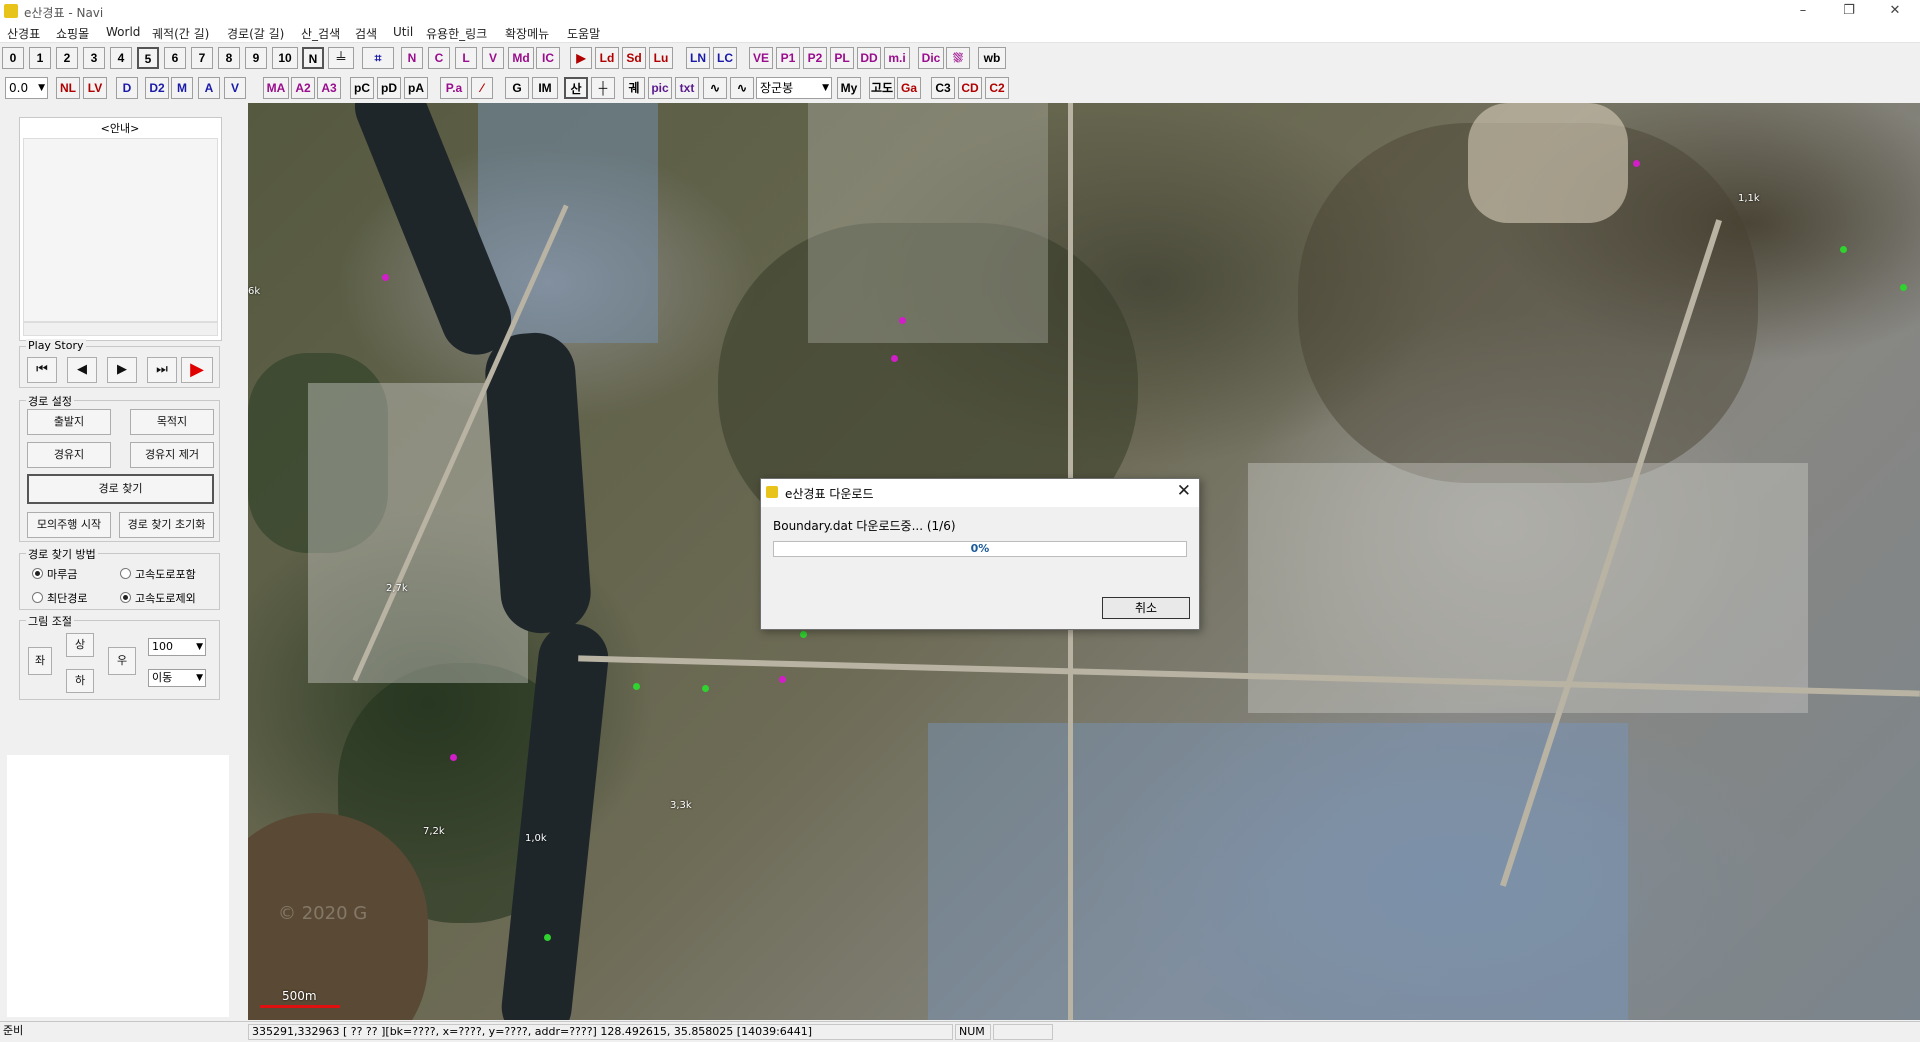  What do you see at coordinates (521, 58) in the screenshot?
I see `md-button: Md` at bounding box center [521, 58].